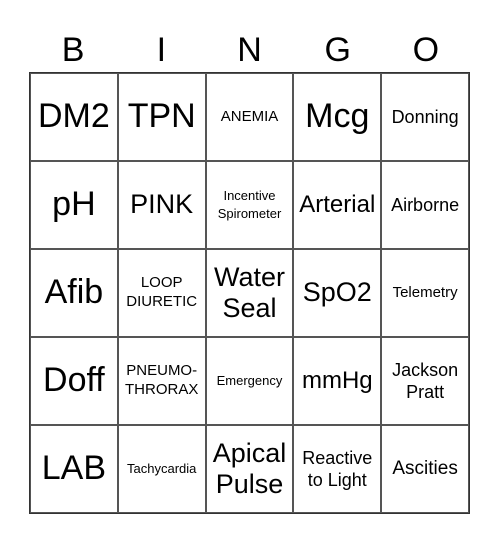 Image resolution: width=500 pixels, height=544 pixels. I want to click on bingo-cell: Emergency, so click(249, 381).